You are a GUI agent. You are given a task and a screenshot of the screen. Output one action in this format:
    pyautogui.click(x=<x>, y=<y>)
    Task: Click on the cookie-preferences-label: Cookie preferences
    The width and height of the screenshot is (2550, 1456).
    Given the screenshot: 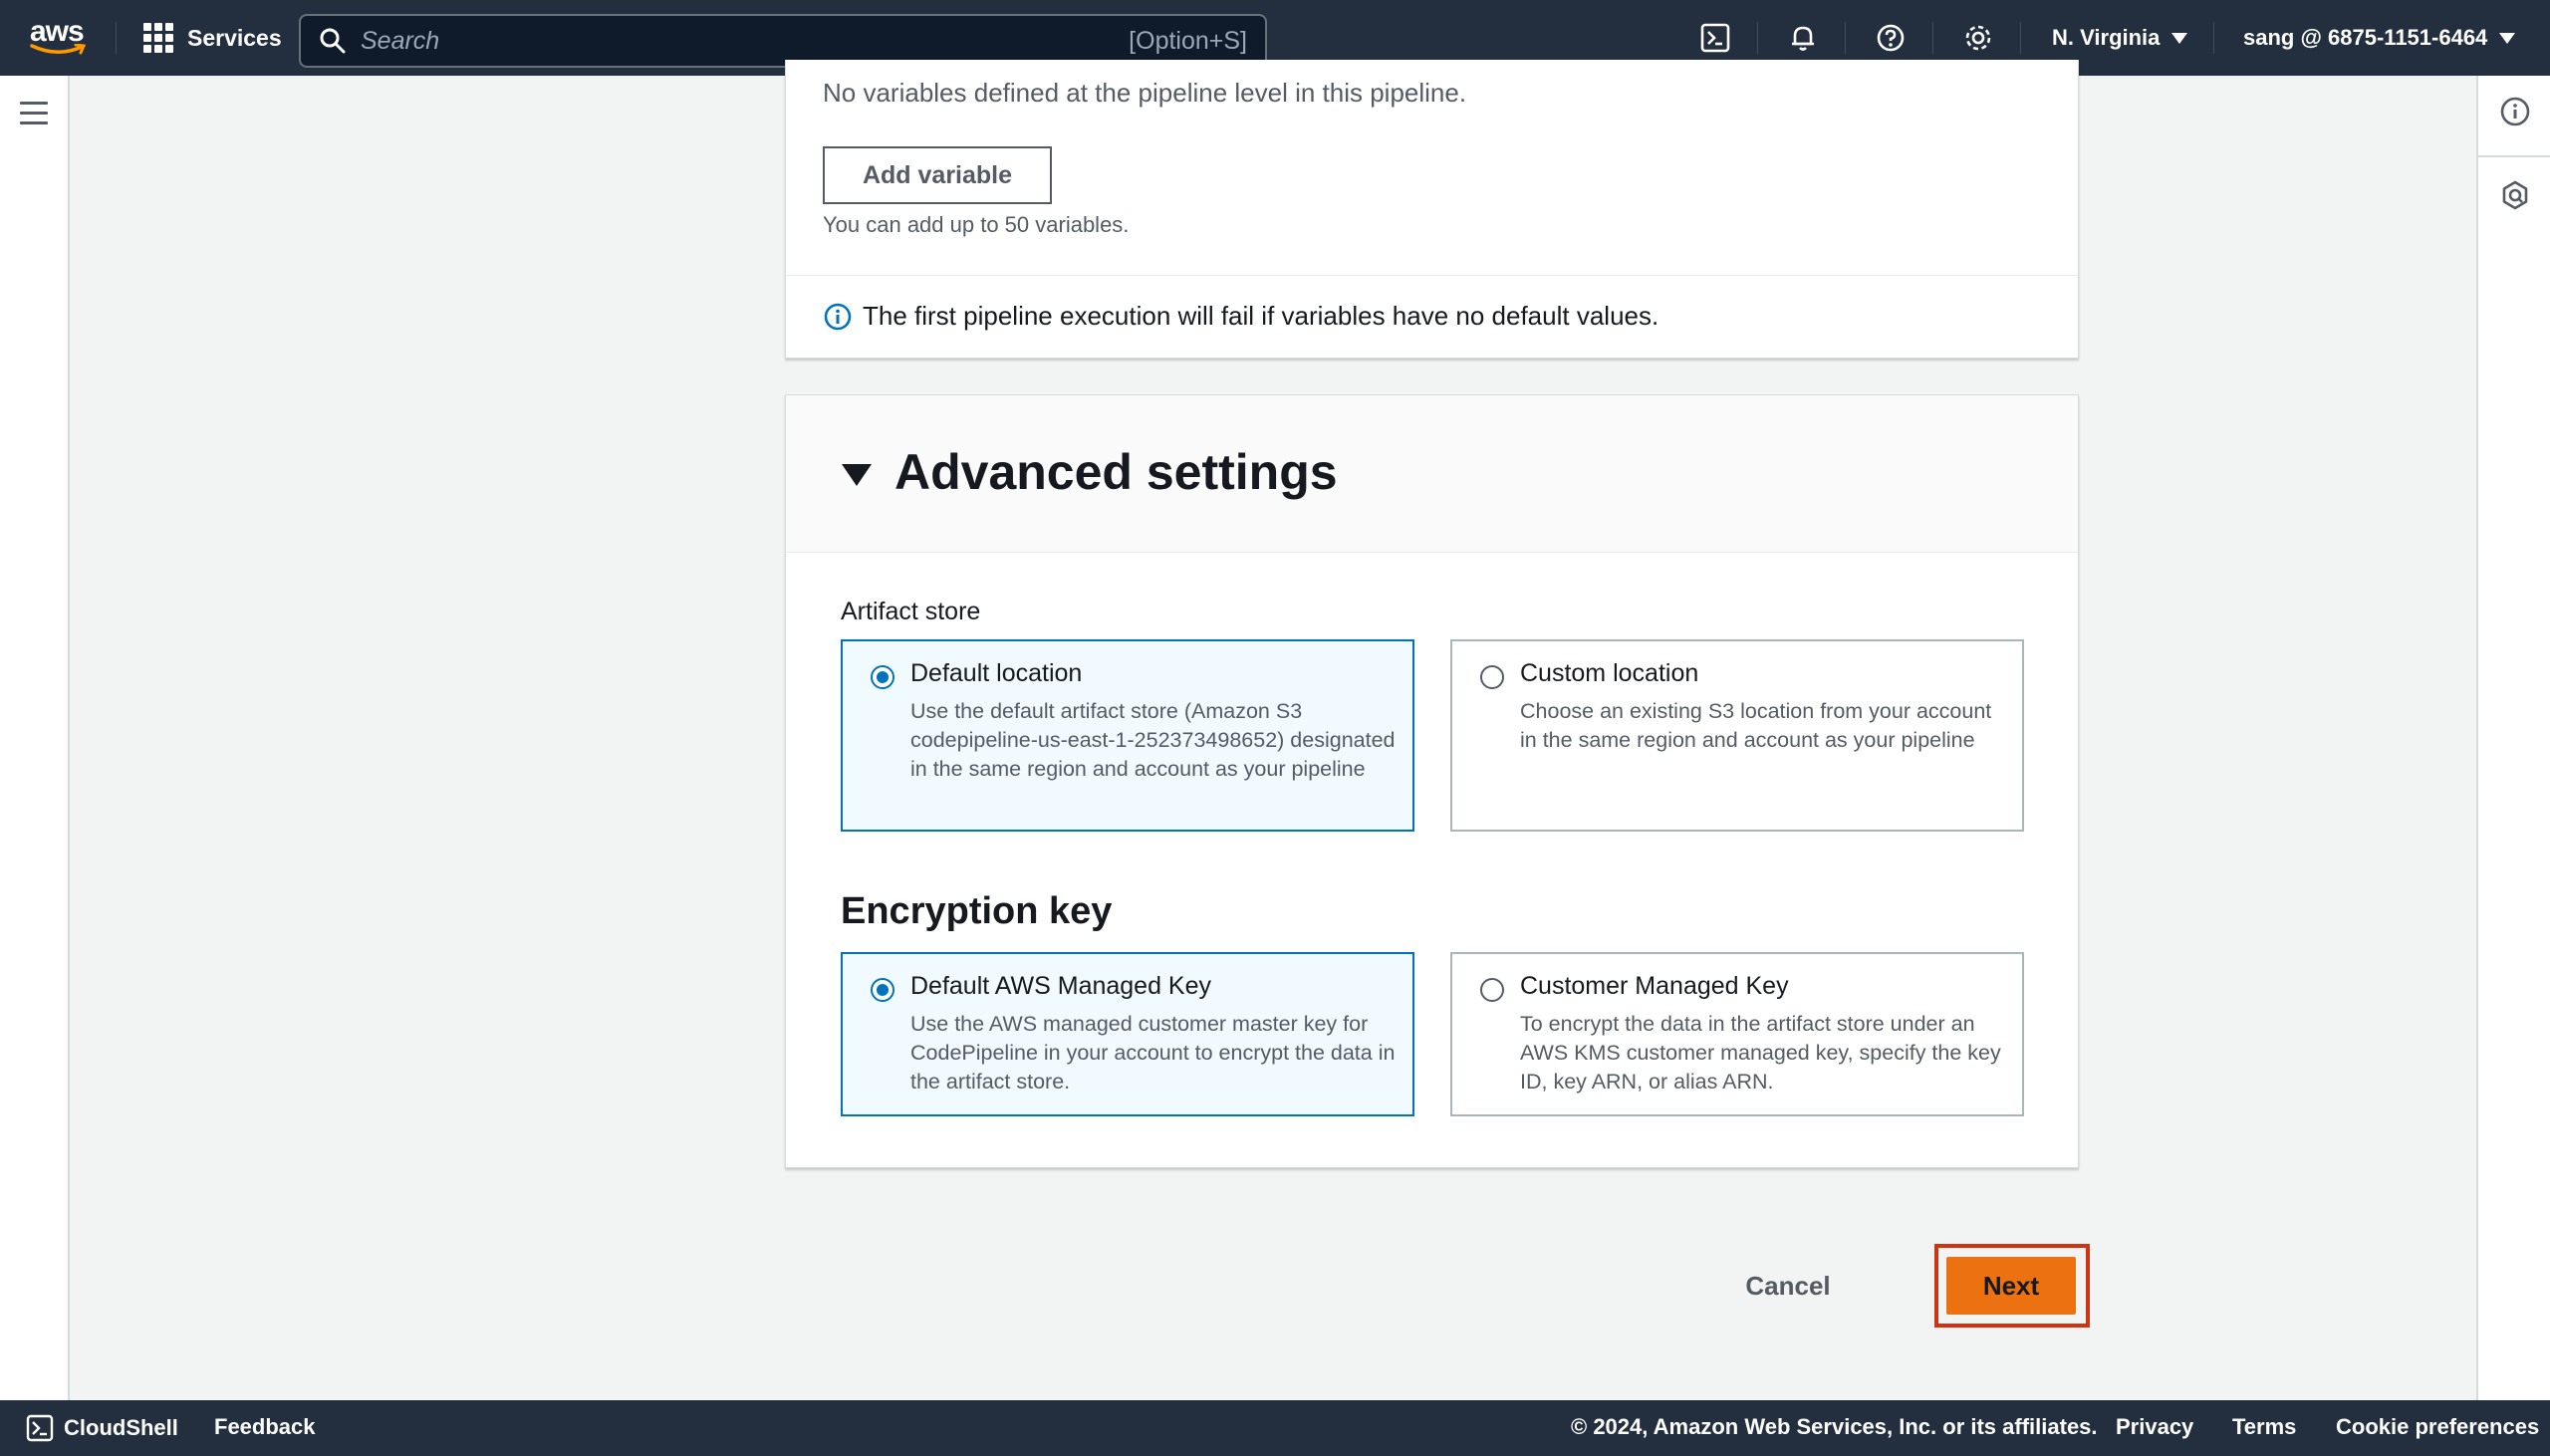 What is the action you would take?
    pyautogui.click(x=2438, y=1426)
    